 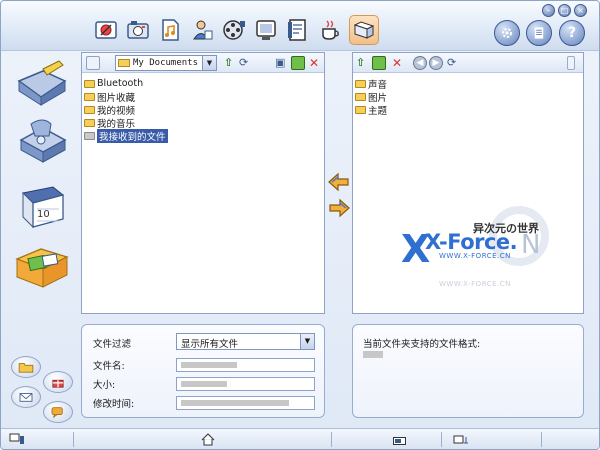 What do you see at coordinates (300, 438) in the screenshot?
I see `status-bar` at bounding box center [300, 438].